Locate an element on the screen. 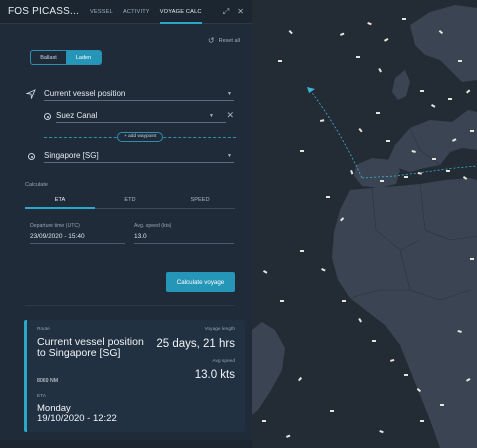 The image size is (477, 448). reset-icon: ↺ is located at coordinates (211, 40).